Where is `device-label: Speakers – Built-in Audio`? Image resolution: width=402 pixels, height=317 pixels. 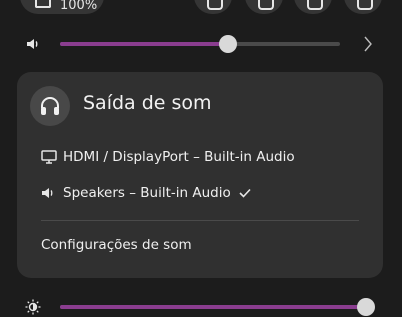 device-label: Speakers – Built-in Audio is located at coordinates (147, 193).